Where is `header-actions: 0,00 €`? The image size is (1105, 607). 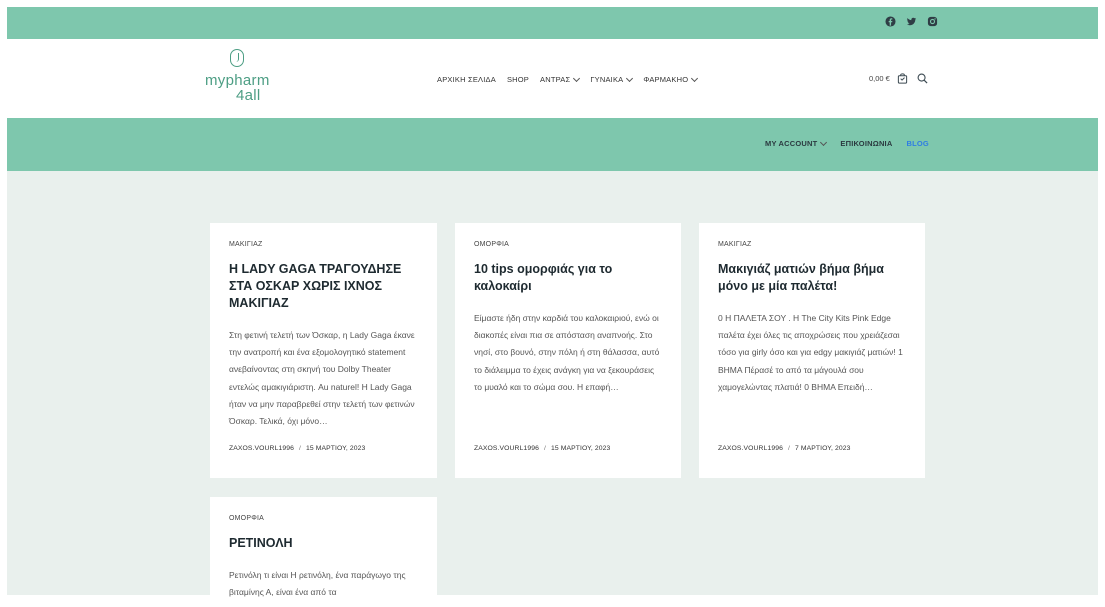 header-actions: 0,00 € is located at coordinates (899, 78).